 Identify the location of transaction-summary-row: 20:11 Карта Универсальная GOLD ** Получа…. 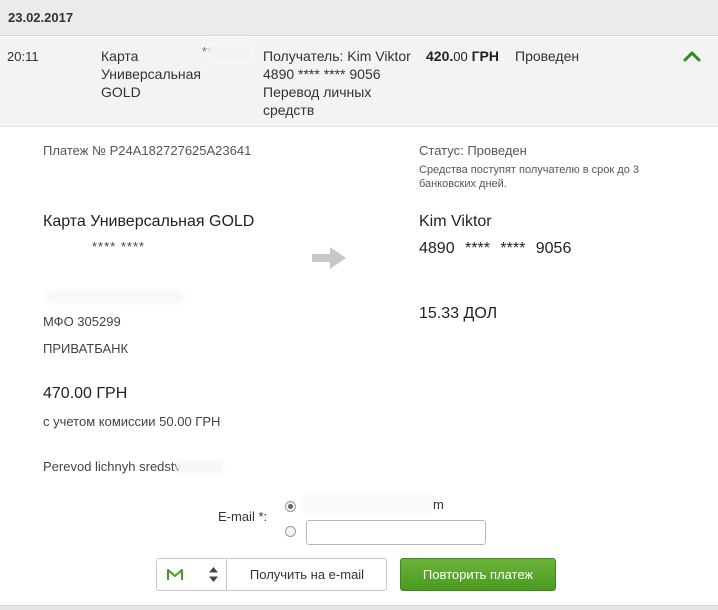
(359, 82).